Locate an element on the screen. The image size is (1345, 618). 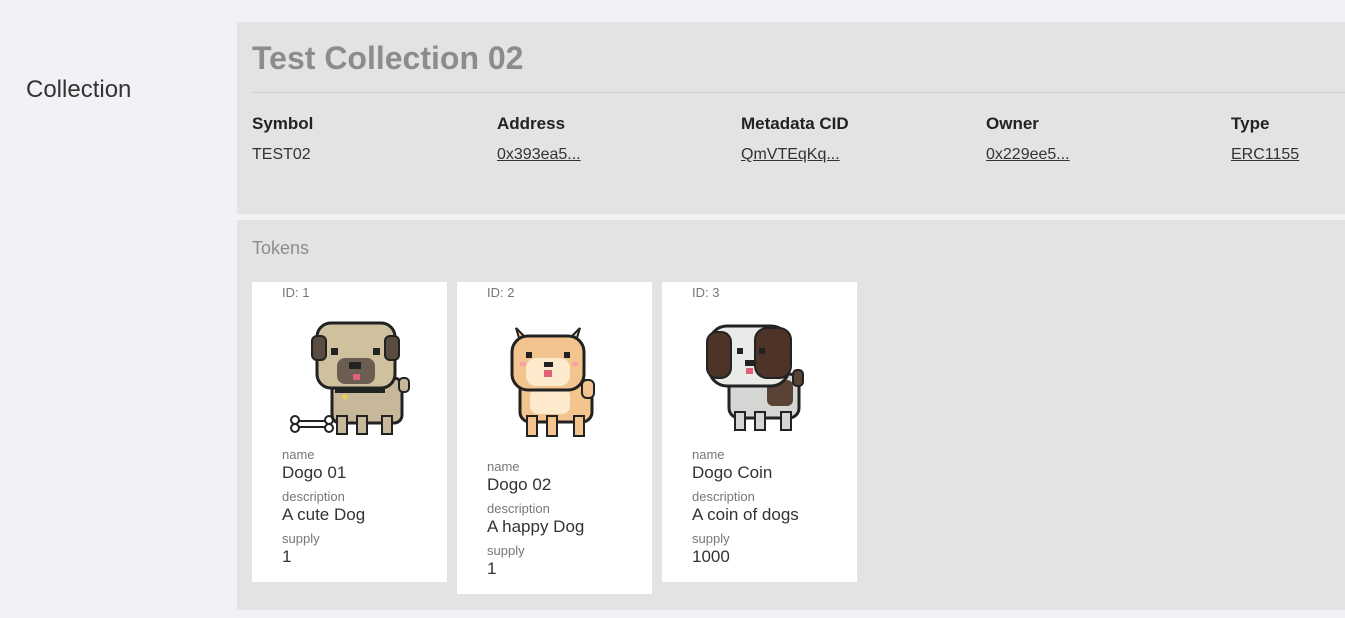
meta-type-label: Type is located at coordinates (1250, 123).